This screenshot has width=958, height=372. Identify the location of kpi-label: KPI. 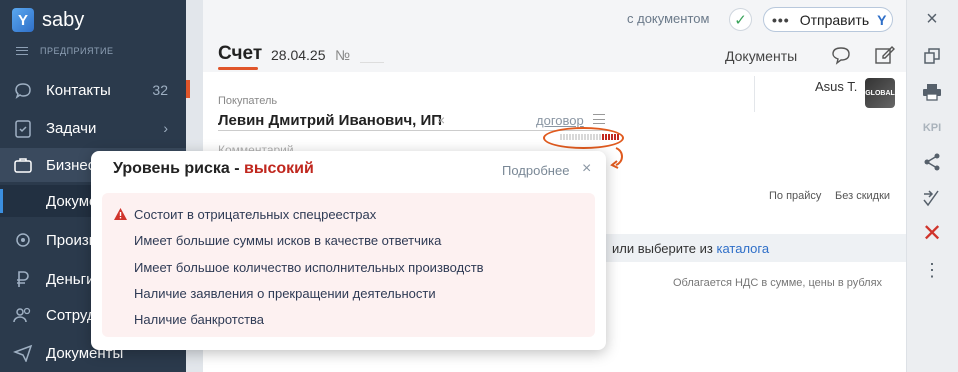
(932, 128).